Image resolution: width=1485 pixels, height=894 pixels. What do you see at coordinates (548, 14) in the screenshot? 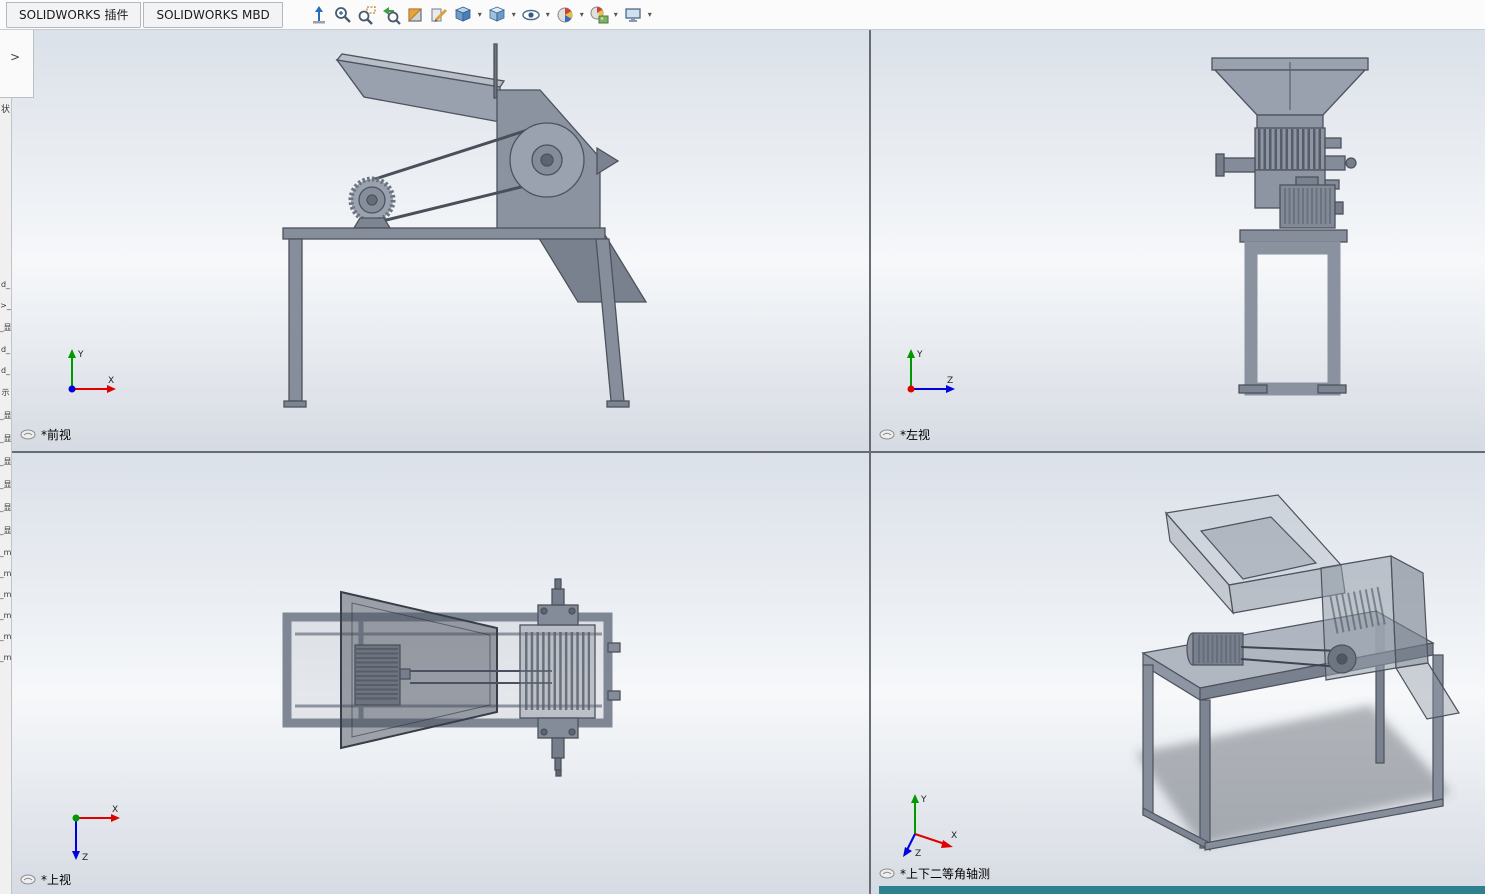
I see `hide-show-items-dropdown: ▾` at bounding box center [548, 14].